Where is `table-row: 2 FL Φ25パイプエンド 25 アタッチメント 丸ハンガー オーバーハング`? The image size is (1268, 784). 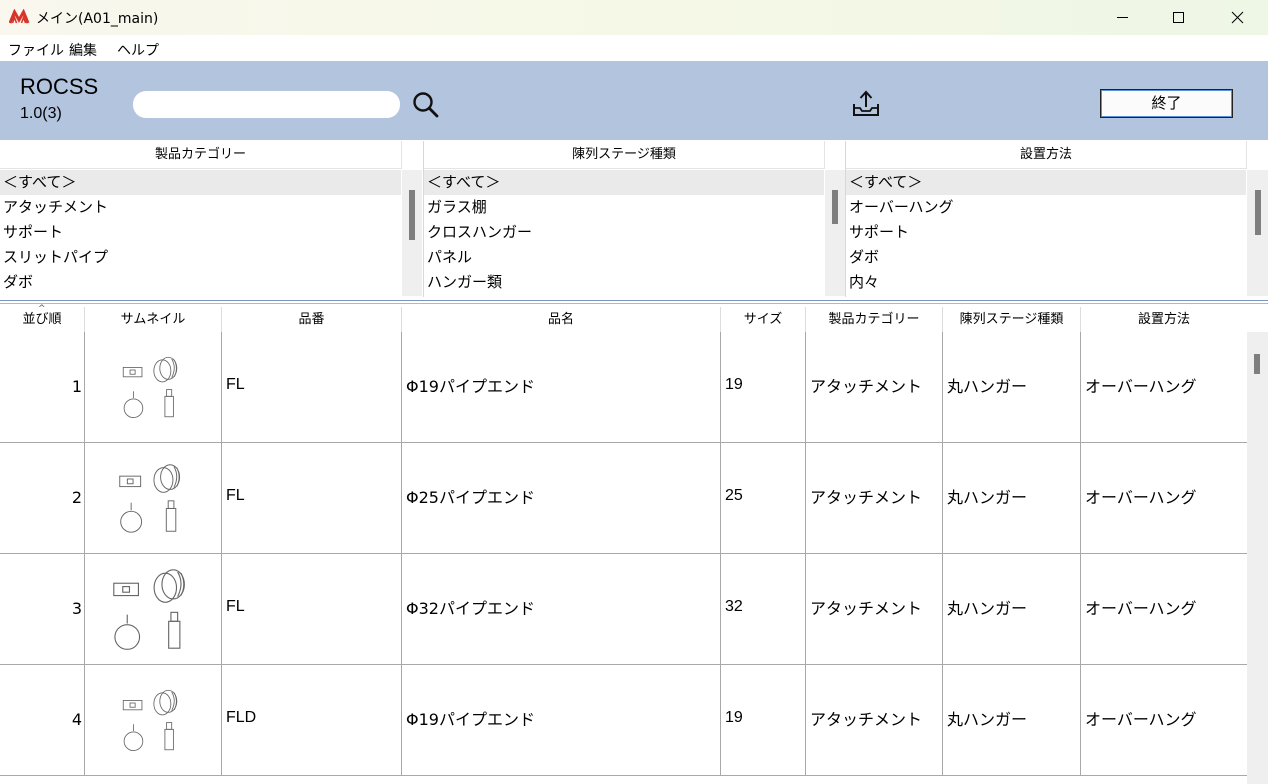
table-row: 2 FL Φ25パイプエンド 25 アタッチメント 丸ハンガー オーバーハング is located at coordinates (623, 498).